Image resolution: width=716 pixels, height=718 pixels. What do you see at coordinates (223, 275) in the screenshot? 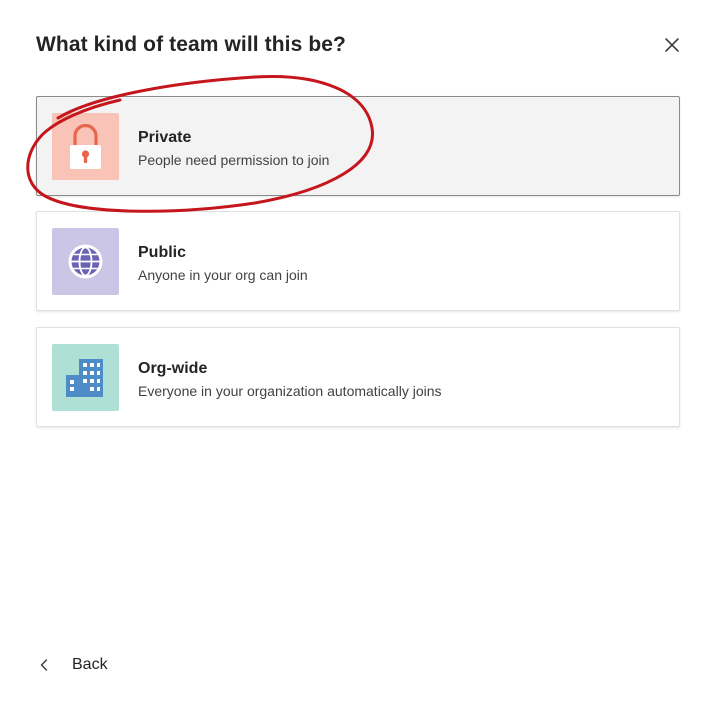
I see `option-description: Anyone in your org can join` at bounding box center [223, 275].